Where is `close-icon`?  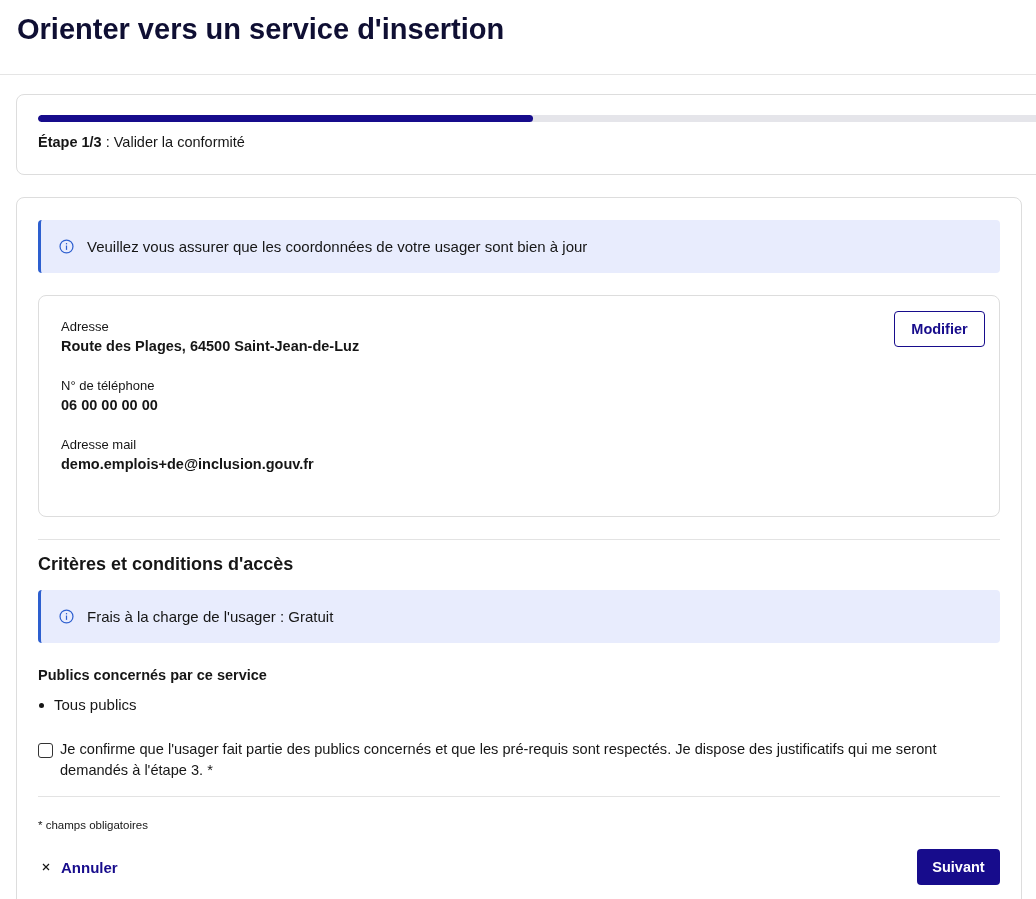 close-icon is located at coordinates (46, 867).